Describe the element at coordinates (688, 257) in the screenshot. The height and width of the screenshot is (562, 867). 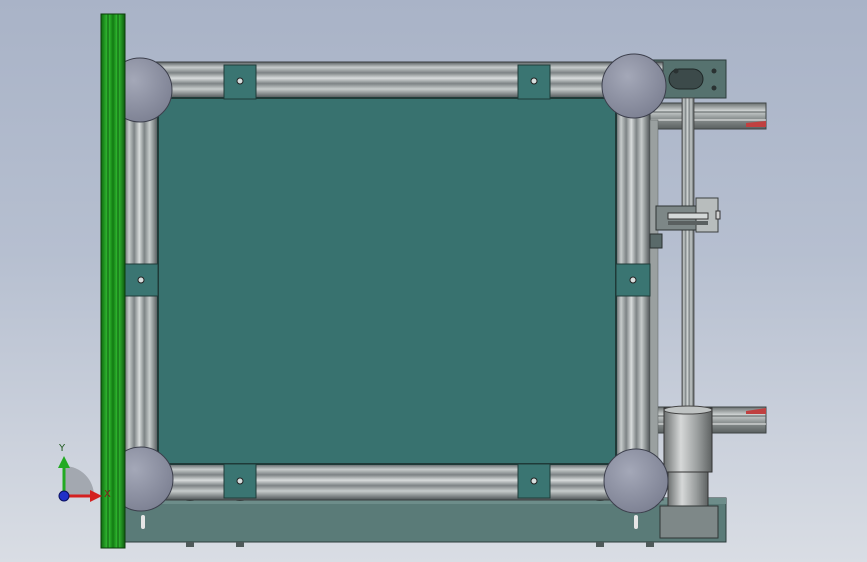
I see `lead-screw` at that location.